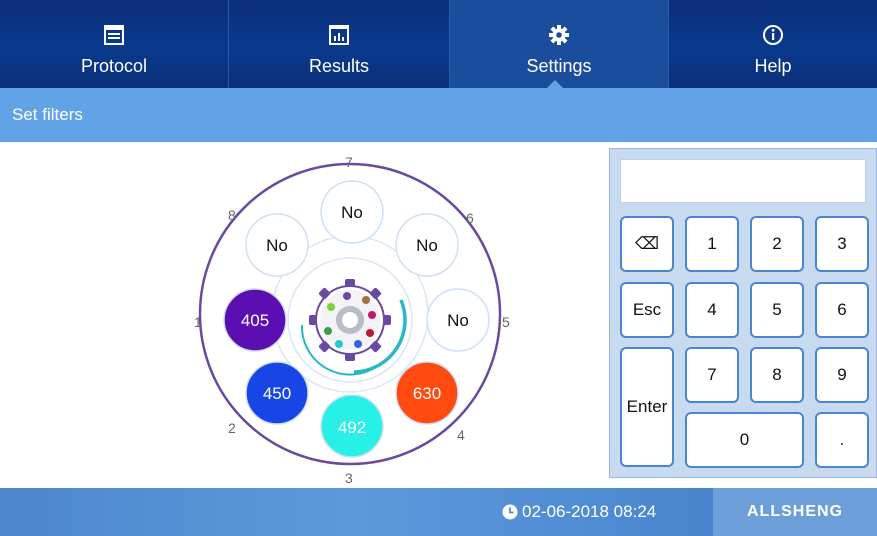  I want to click on tab-results: Results, so click(339, 44).